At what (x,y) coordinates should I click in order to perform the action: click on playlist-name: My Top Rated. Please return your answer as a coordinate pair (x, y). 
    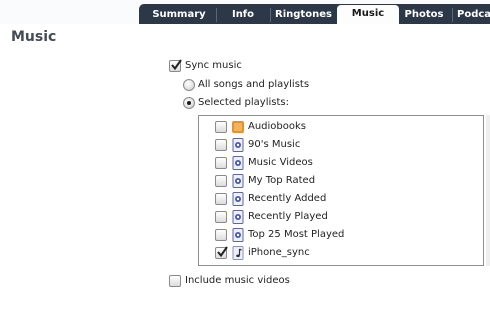
    Looking at the image, I should click on (282, 180).